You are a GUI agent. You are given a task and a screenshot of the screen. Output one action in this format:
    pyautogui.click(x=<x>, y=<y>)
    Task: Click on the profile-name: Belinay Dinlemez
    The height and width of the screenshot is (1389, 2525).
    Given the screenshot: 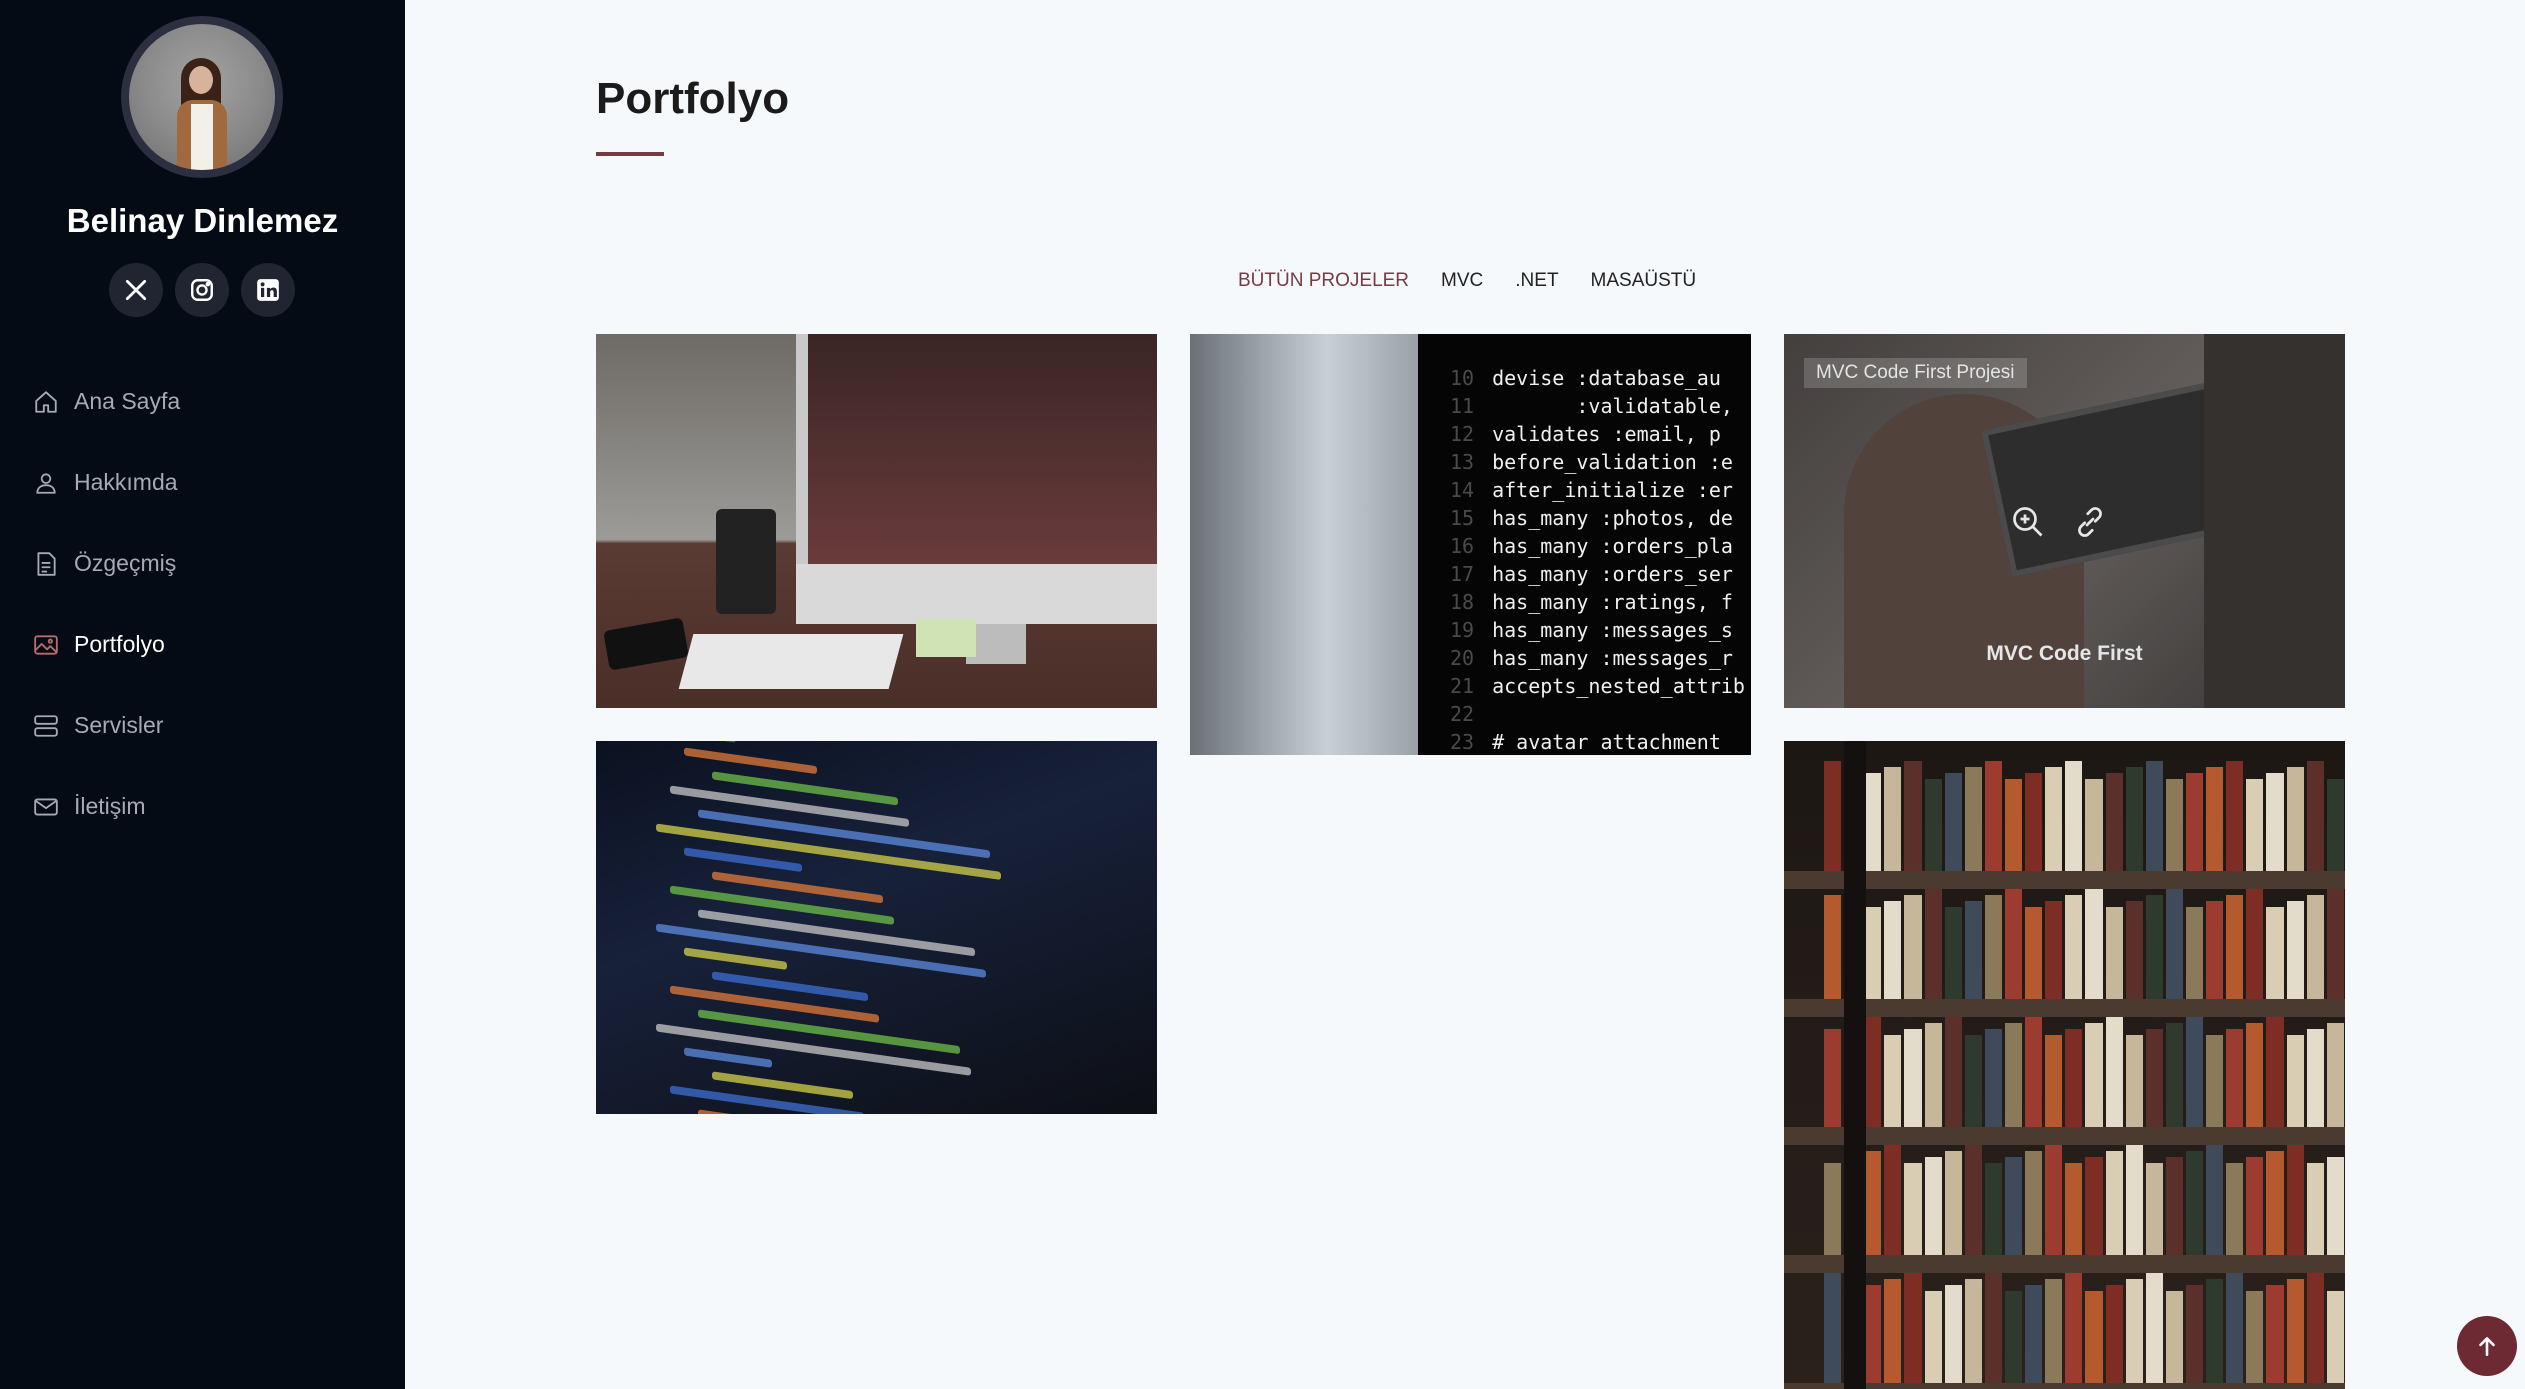 What is the action you would take?
    pyautogui.click(x=202, y=220)
    